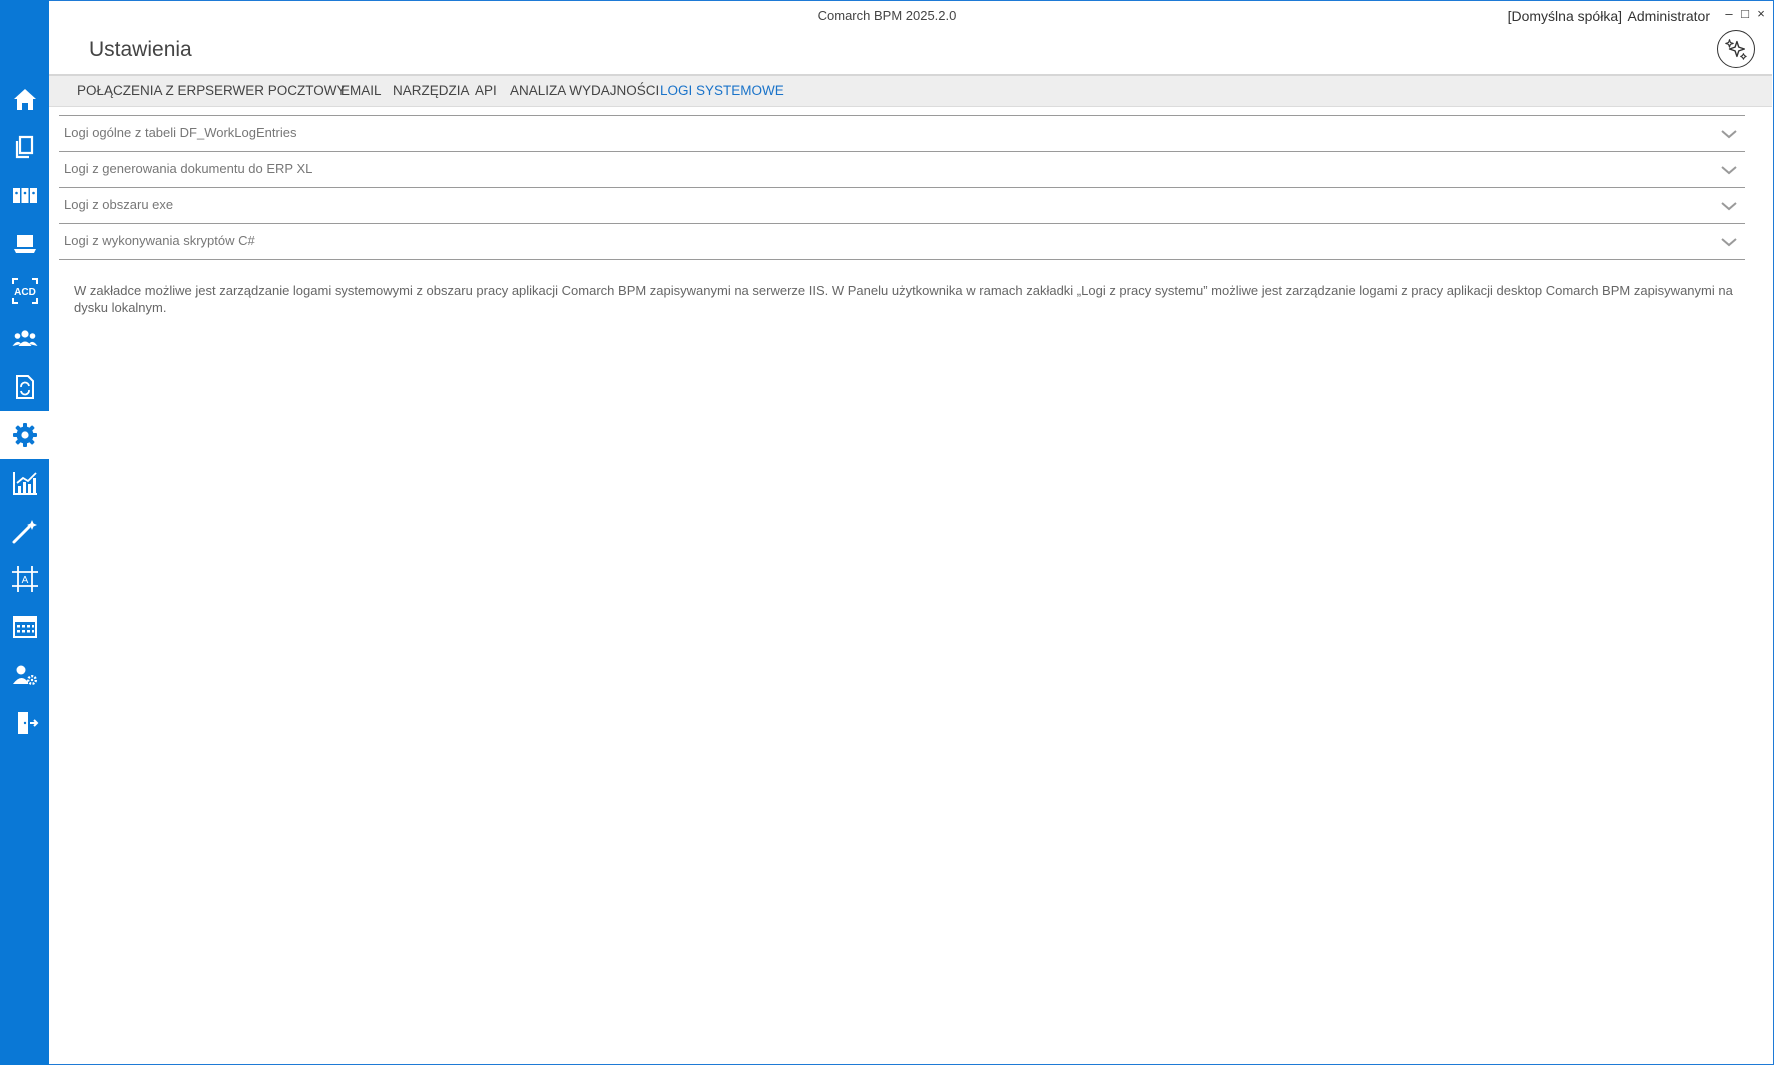  I want to click on tab-tools: NARZĘDZIA, so click(431, 91).